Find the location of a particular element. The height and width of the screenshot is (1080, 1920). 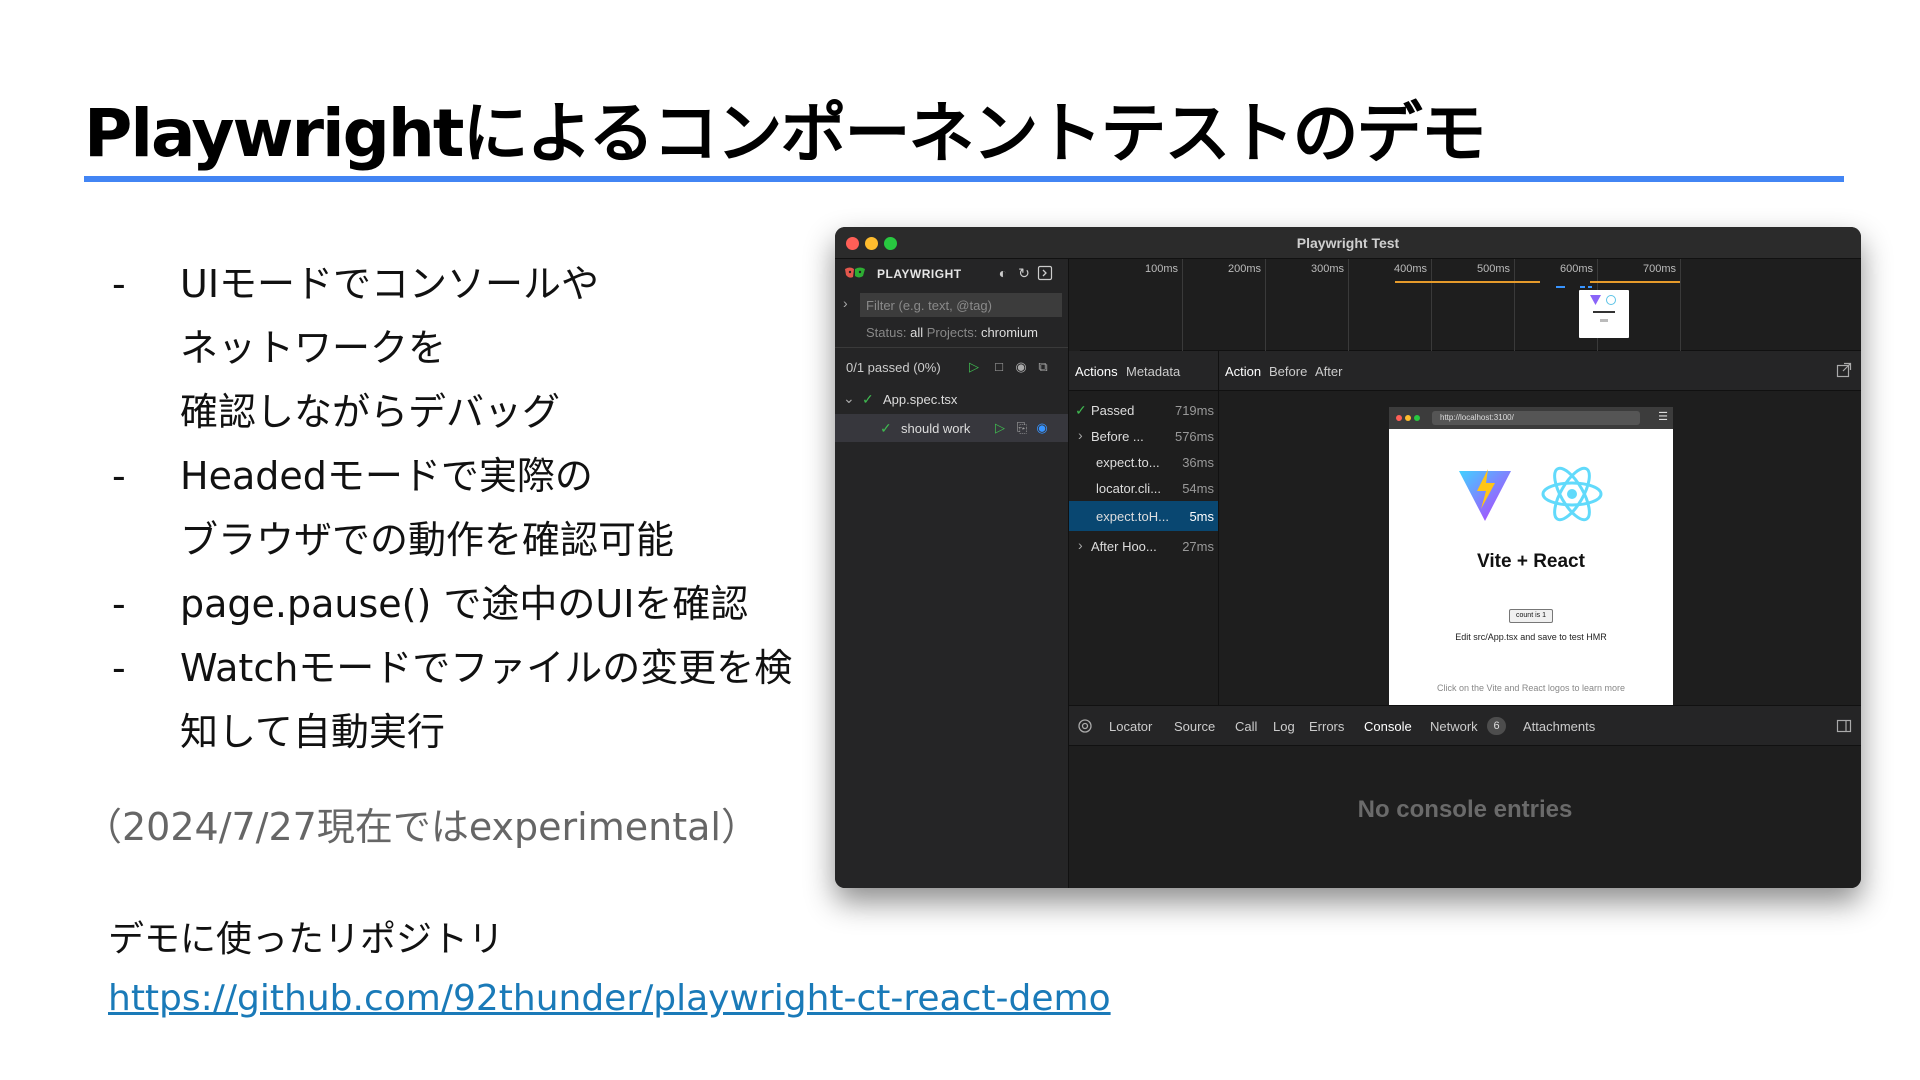

timeline-screenshot-thumbnail is located at coordinates (1604, 314).